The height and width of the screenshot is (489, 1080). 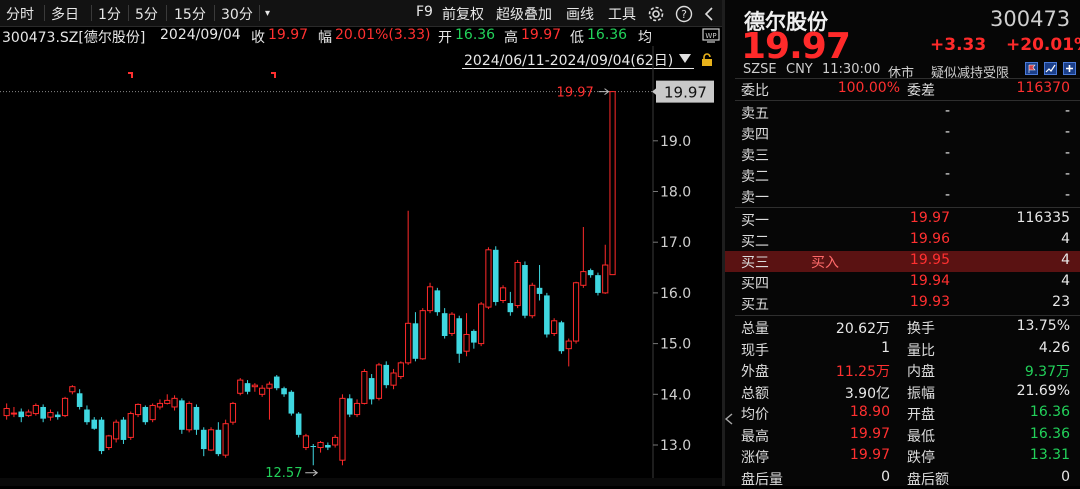 I want to click on stat-value: 0, so click(x=885, y=476).